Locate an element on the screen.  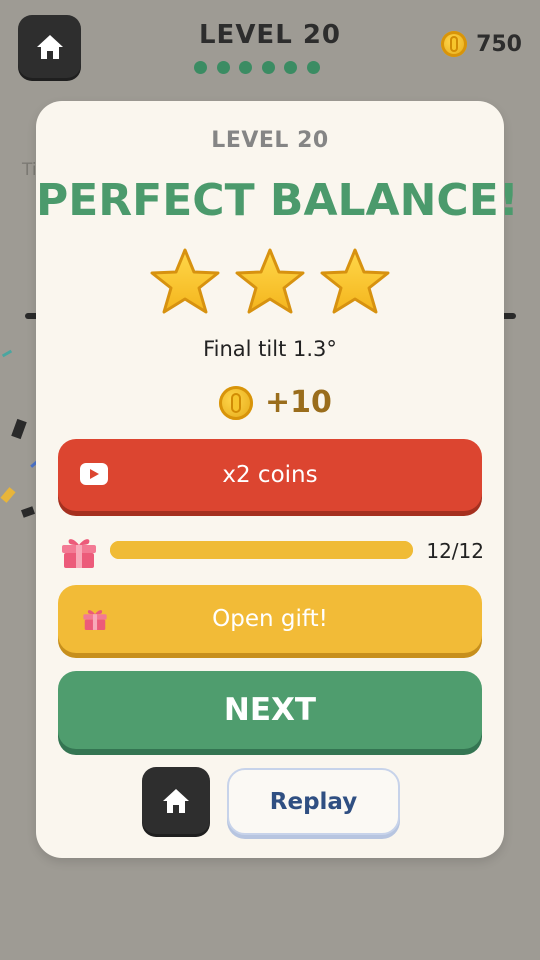
video-ad-icon is located at coordinates (94, 474).